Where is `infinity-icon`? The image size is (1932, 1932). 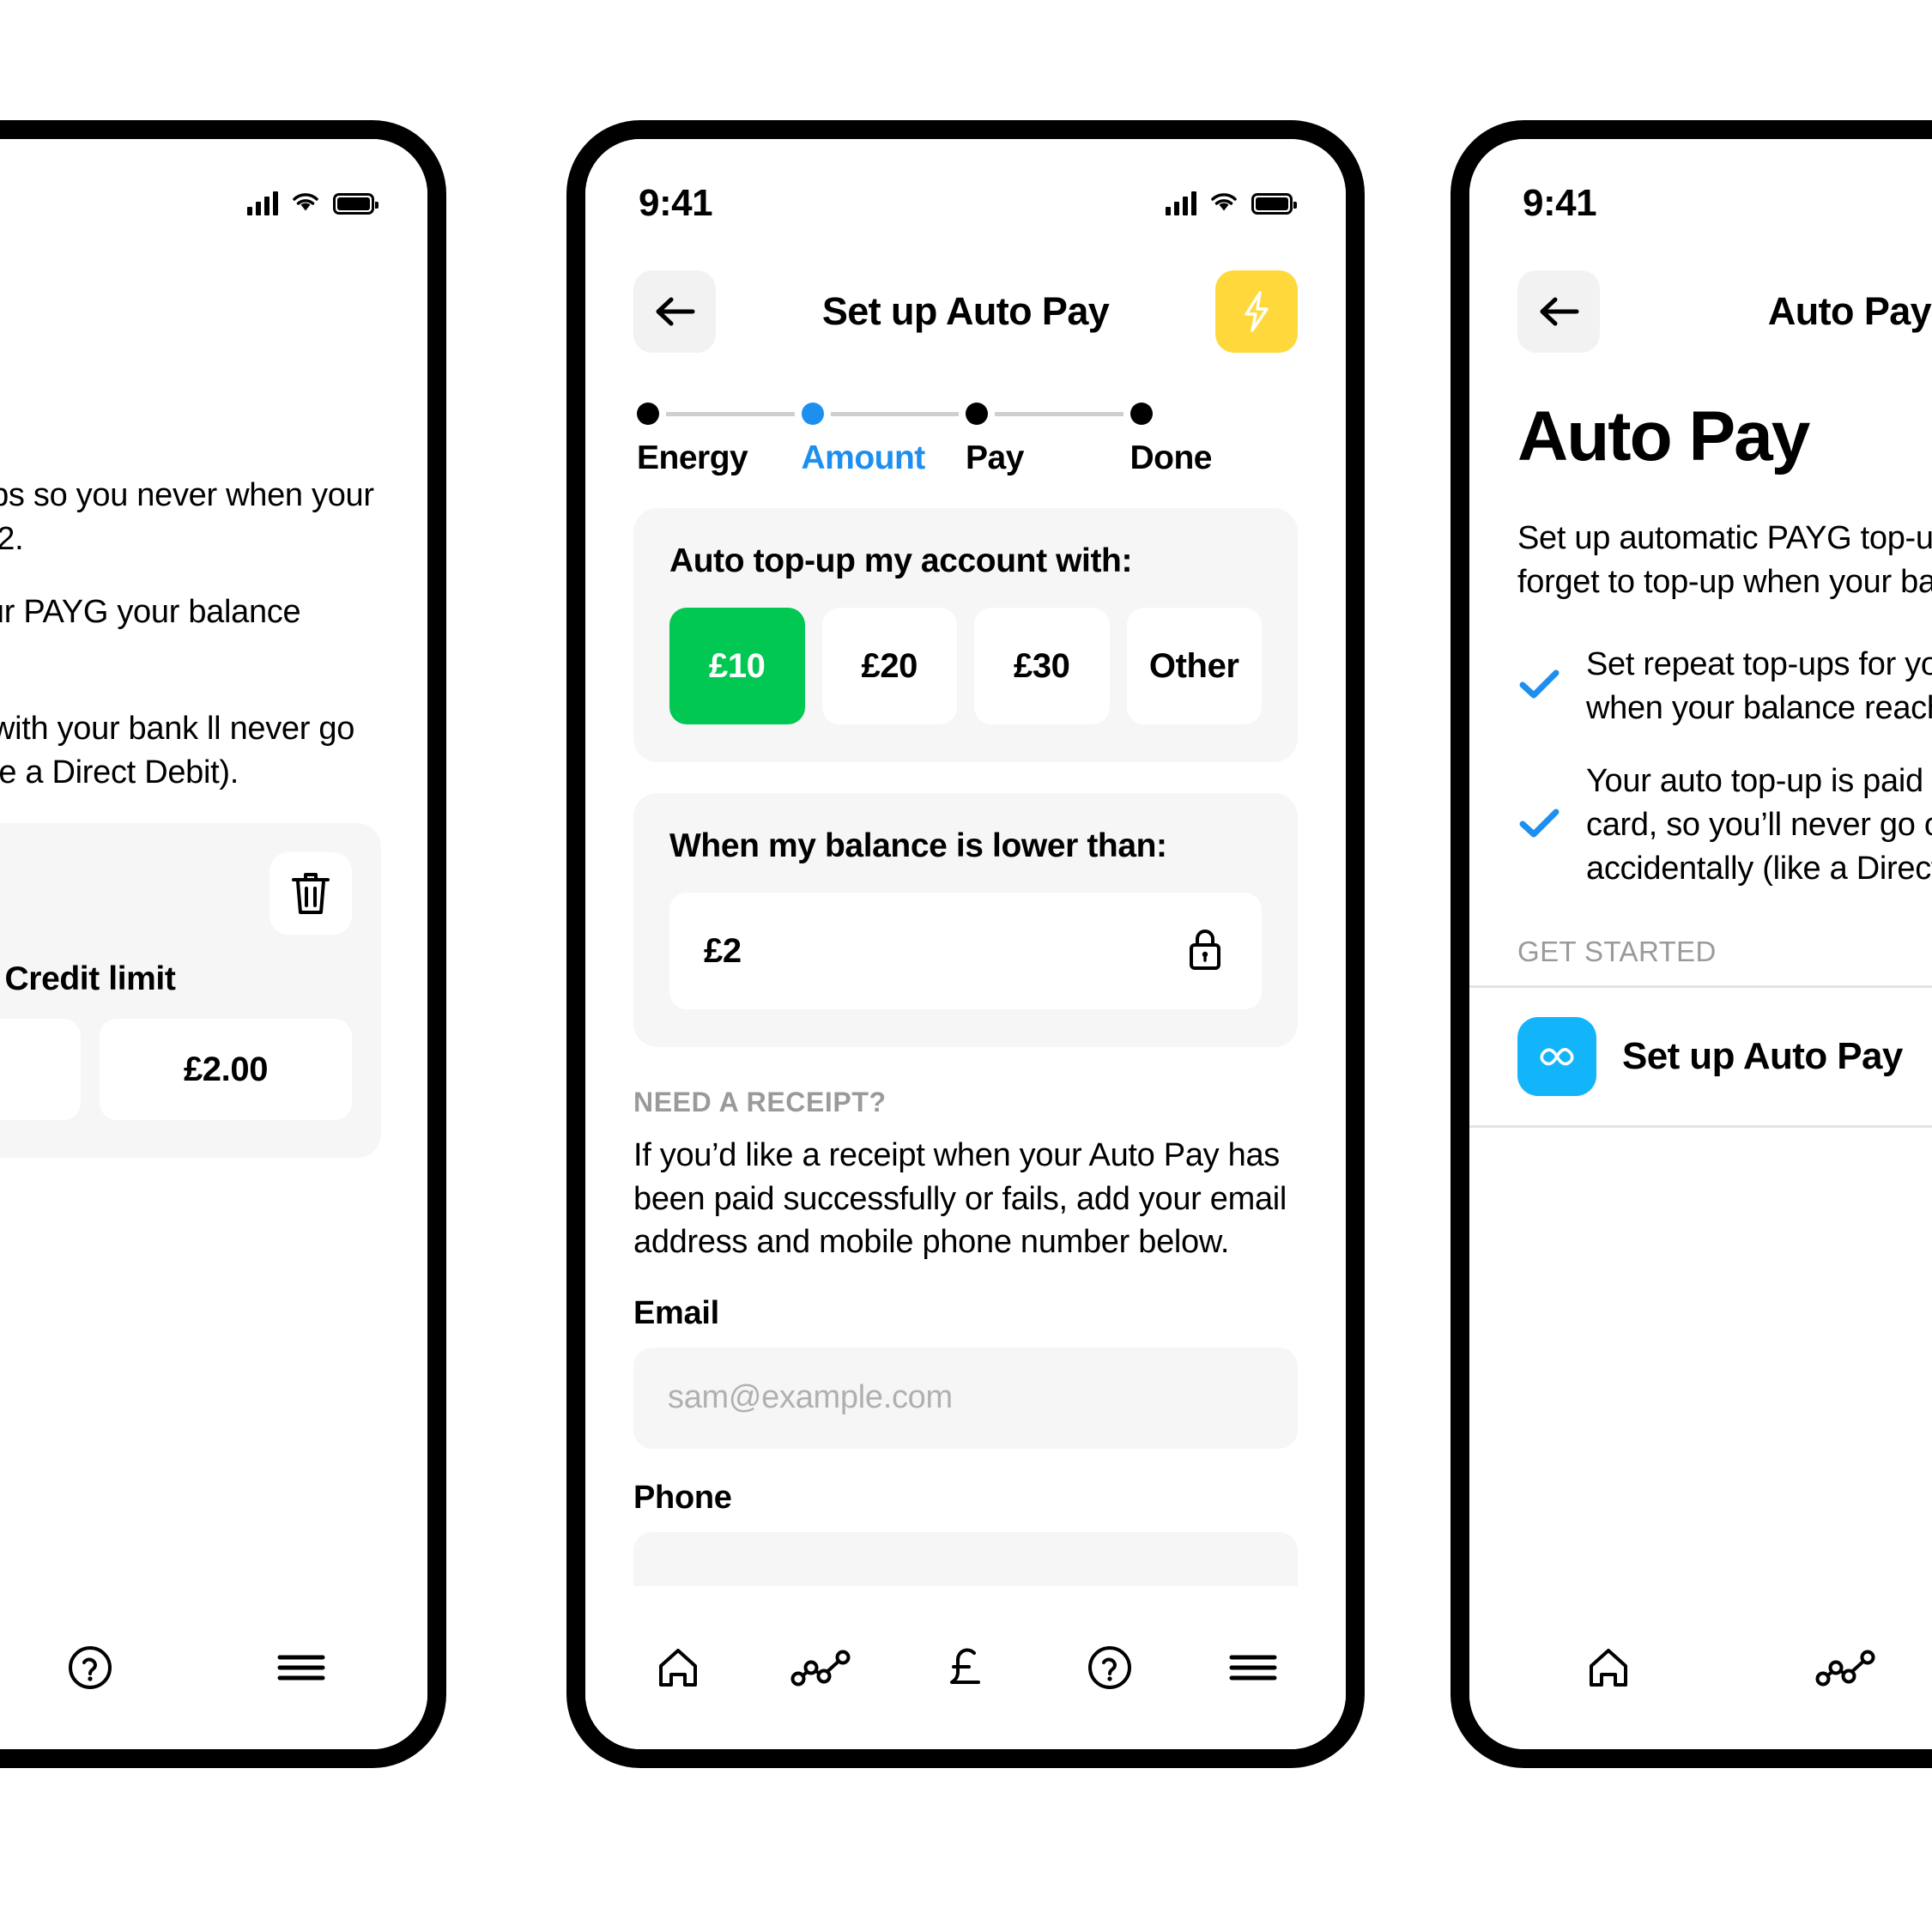
infinity-icon is located at coordinates (1557, 1056).